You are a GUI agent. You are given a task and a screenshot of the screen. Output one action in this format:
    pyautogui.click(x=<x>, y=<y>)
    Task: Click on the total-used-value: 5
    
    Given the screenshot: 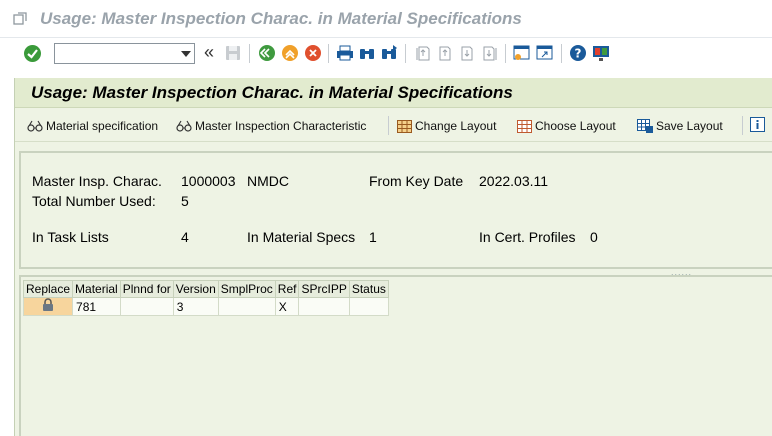 What is the action you would take?
    pyautogui.click(x=185, y=201)
    